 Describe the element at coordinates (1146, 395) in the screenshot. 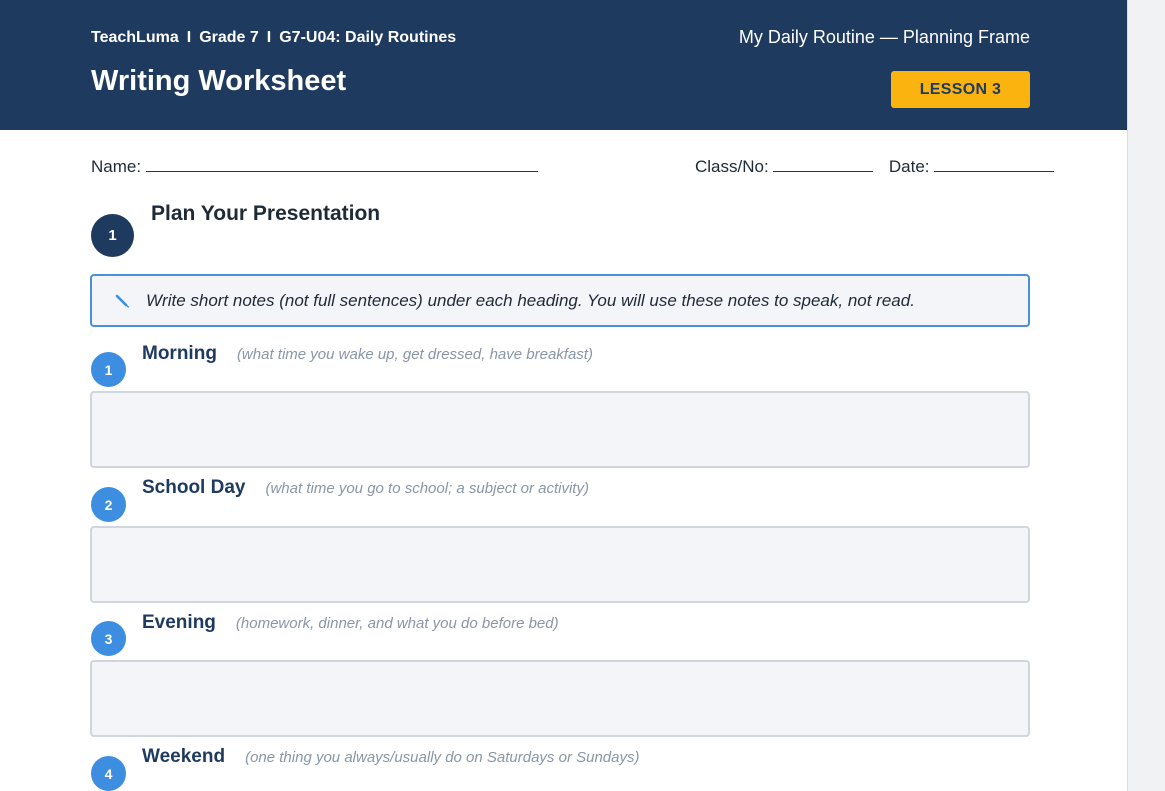

I see `scrollbar-gutter` at that location.